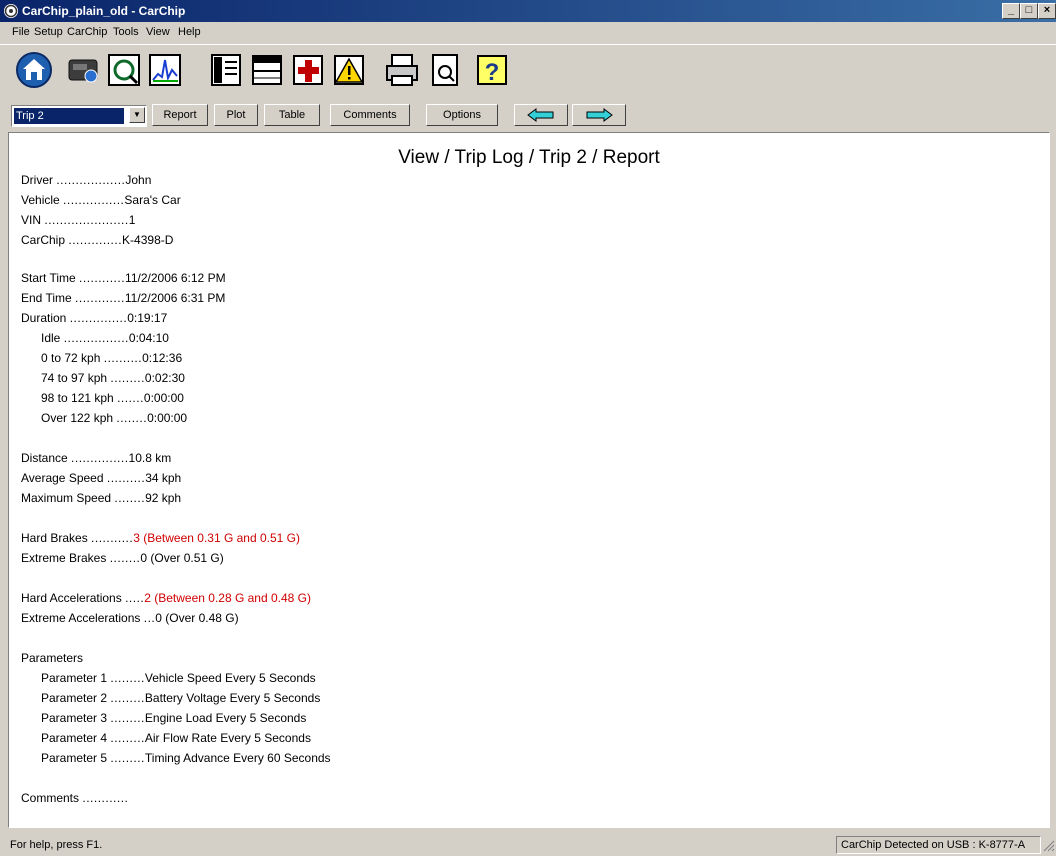 This screenshot has height=856, width=1056. I want to click on report-row-label: VIN, so click(31, 220).